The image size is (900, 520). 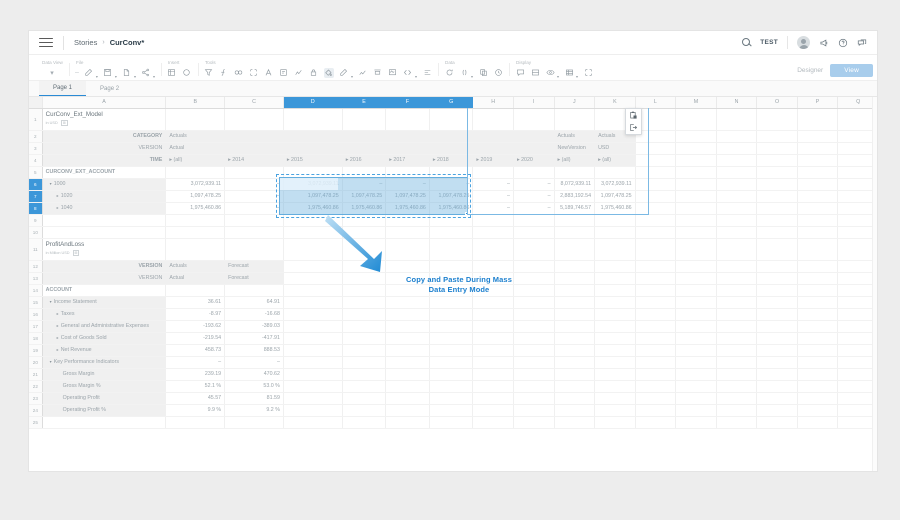 I want to click on link-icon, so click(x=239, y=73).